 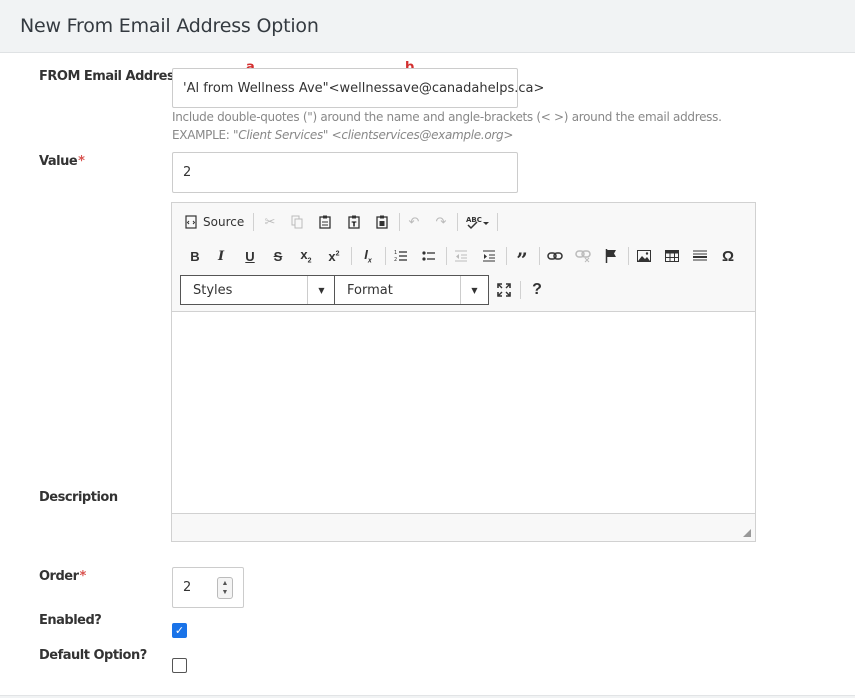 I want to click on table-button, so click(x=672, y=256).